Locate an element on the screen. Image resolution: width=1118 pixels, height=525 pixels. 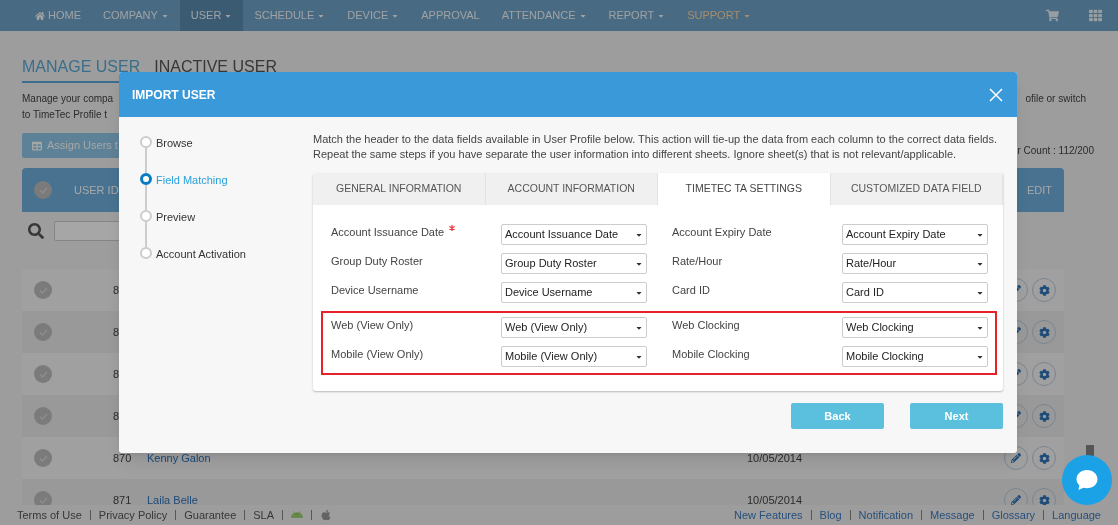
field-label: Web Clocking is located at coordinates (706, 325).